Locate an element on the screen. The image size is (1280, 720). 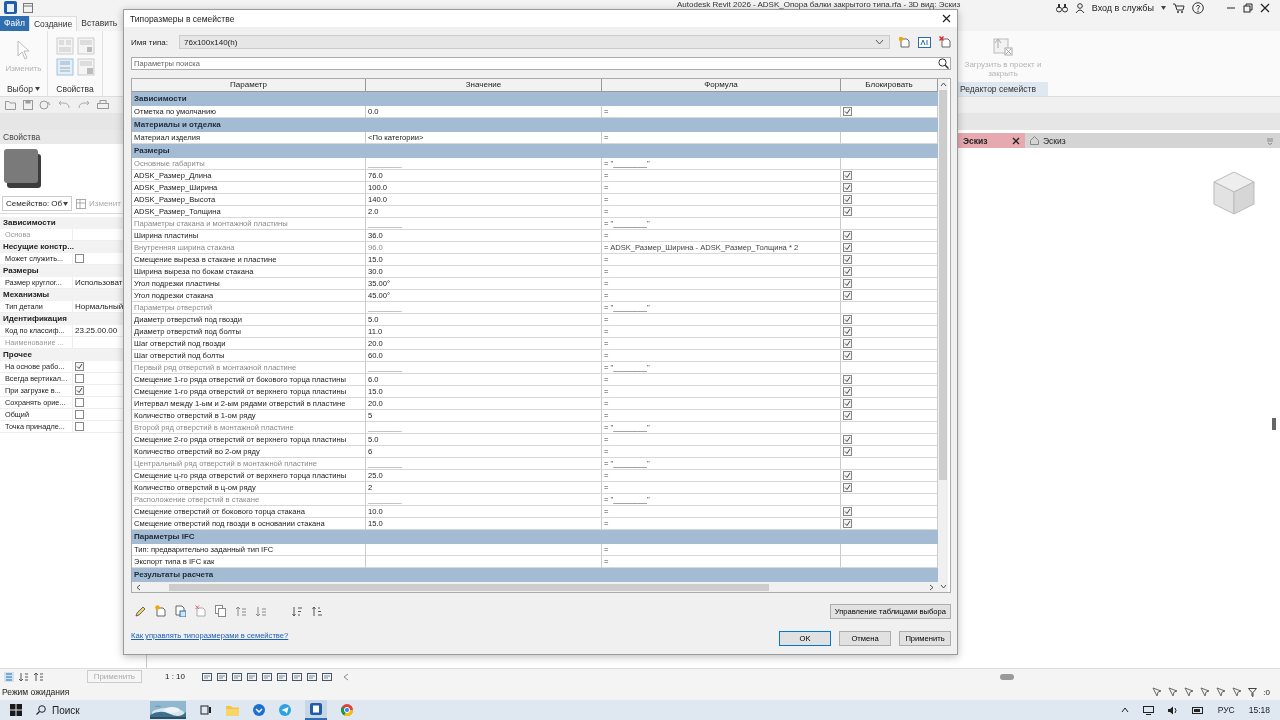
move-down-icon is located at coordinates (260, 611).